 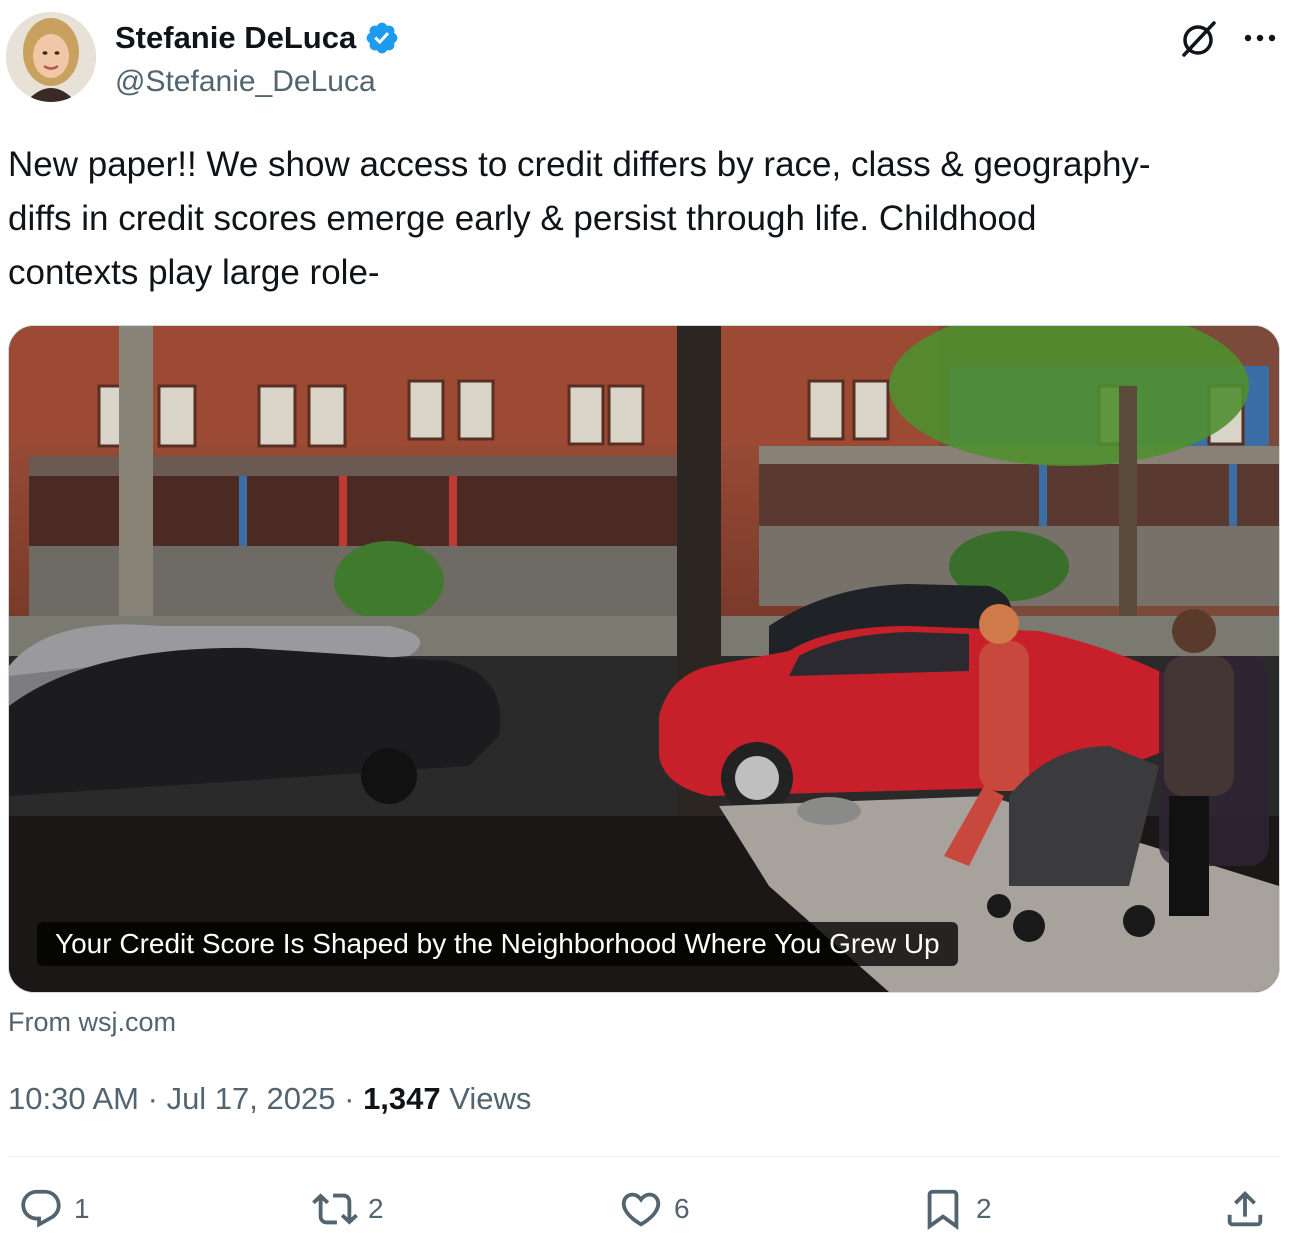 I want to click on avatar-photo, so click(x=51, y=57).